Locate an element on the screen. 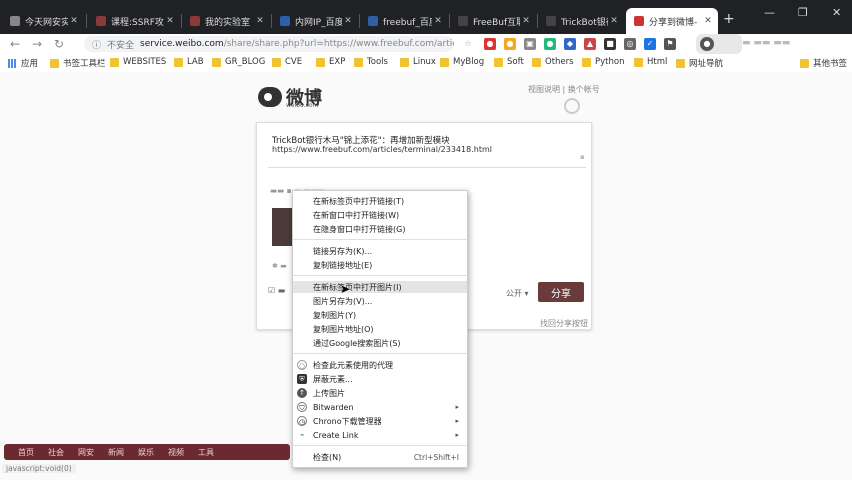  tab-3: 我的实验室 ✕ is located at coordinates (226, 21).